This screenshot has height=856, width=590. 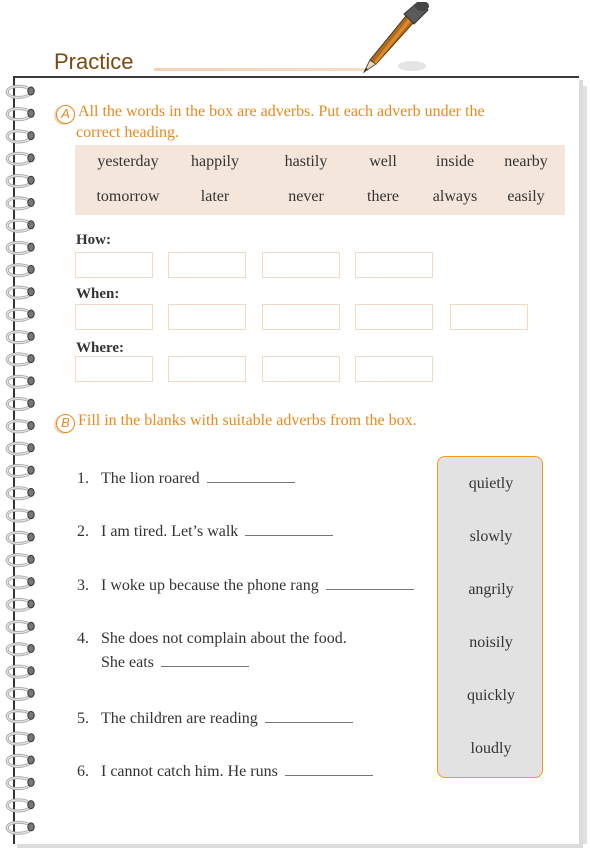 What do you see at coordinates (93, 240) in the screenshot?
I see `category-label: How:` at bounding box center [93, 240].